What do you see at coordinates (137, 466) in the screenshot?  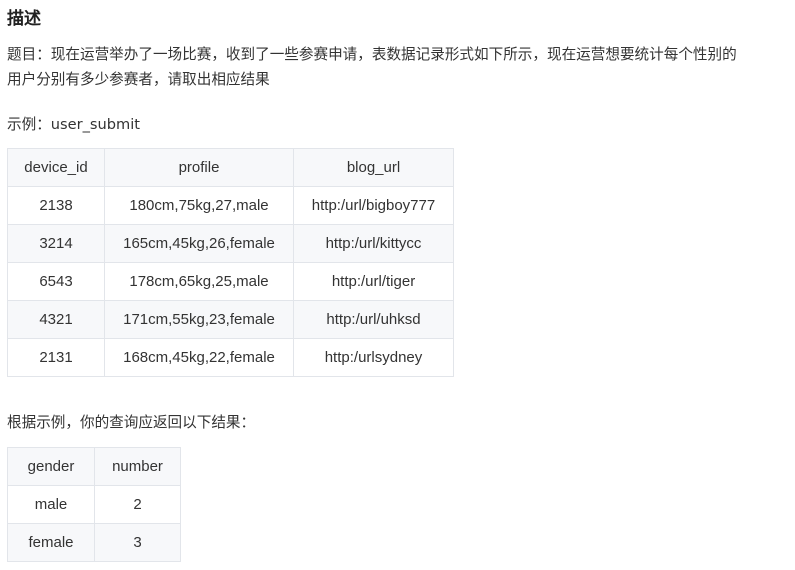 I see `header-number: number` at bounding box center [137, 466].